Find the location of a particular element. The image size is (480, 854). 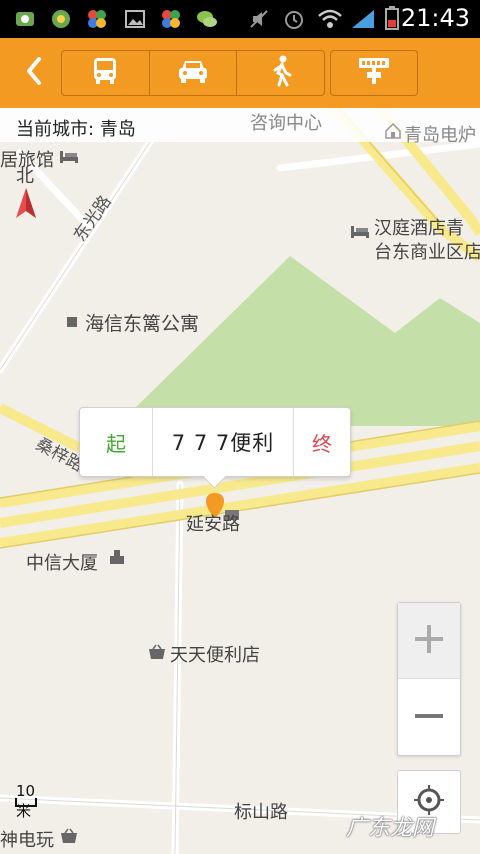

zoom-controls is located at coordinates (429, 679).